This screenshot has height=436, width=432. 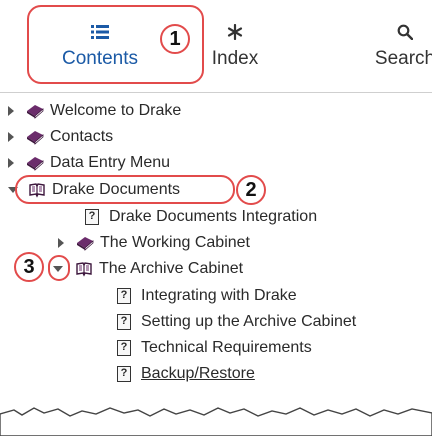 I want to click on tree-item-archive-cabinet: The Archive Cabinet, so click(x=148, y=268).